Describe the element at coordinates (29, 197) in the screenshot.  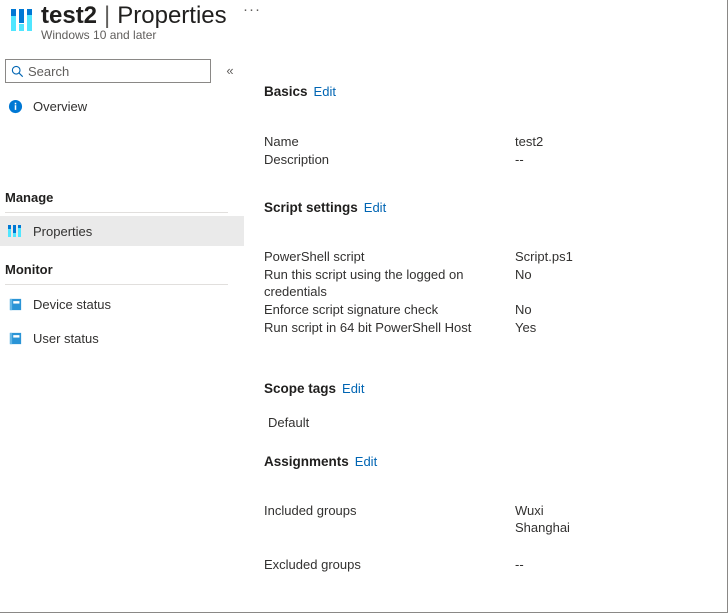
I see `sidebar-group-manage: Manage` at that location.